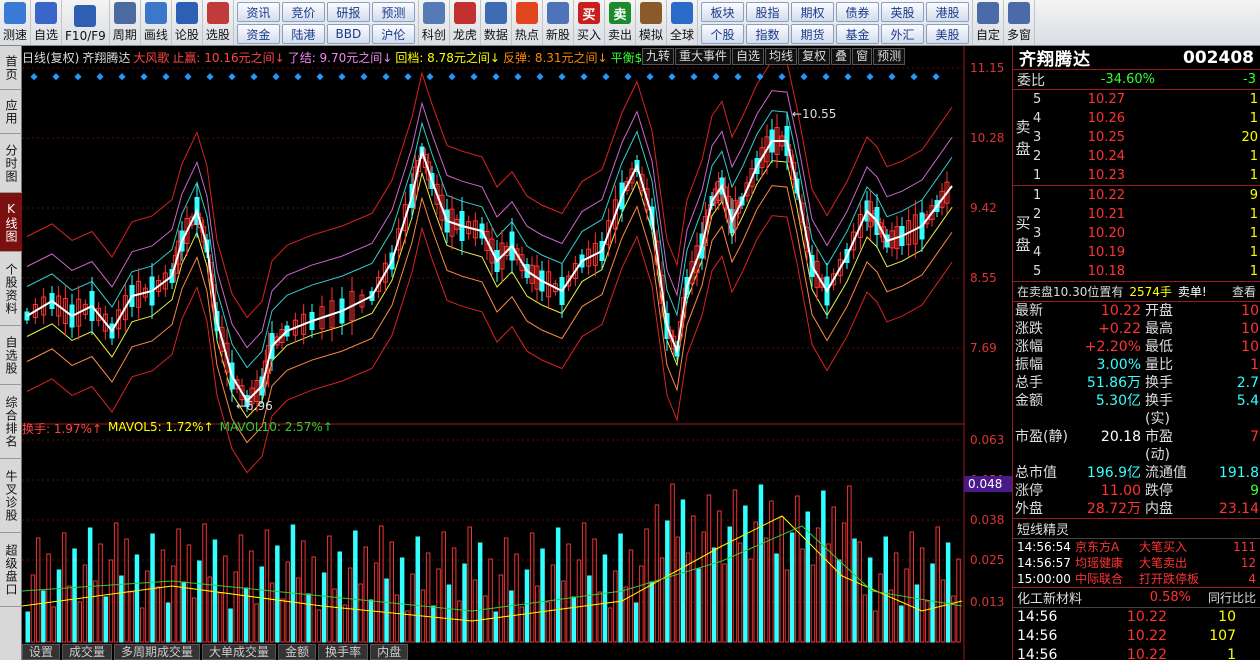 The image size is (1260, 660). I want to click on sell-level-1: 1 10.23 1, so click(1146, 175).